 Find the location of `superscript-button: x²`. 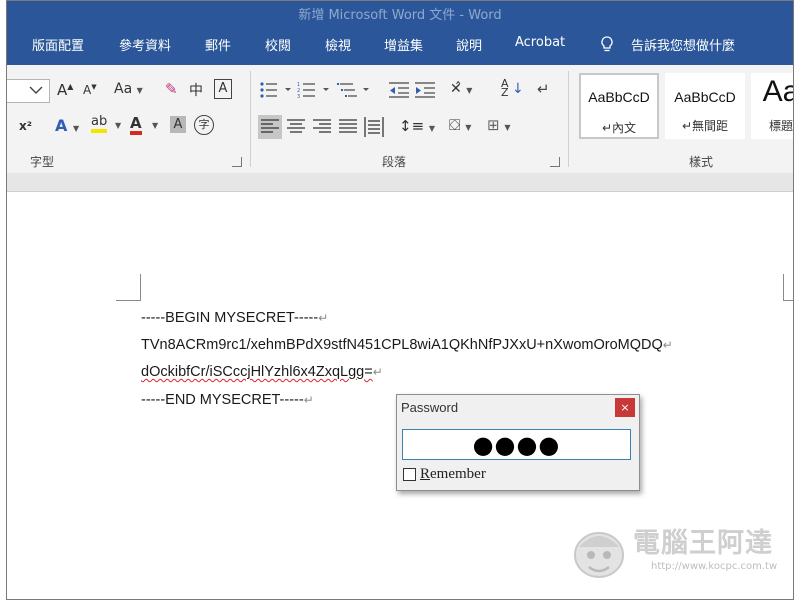

superscript-button: x² is located at coordinates (25, 126).